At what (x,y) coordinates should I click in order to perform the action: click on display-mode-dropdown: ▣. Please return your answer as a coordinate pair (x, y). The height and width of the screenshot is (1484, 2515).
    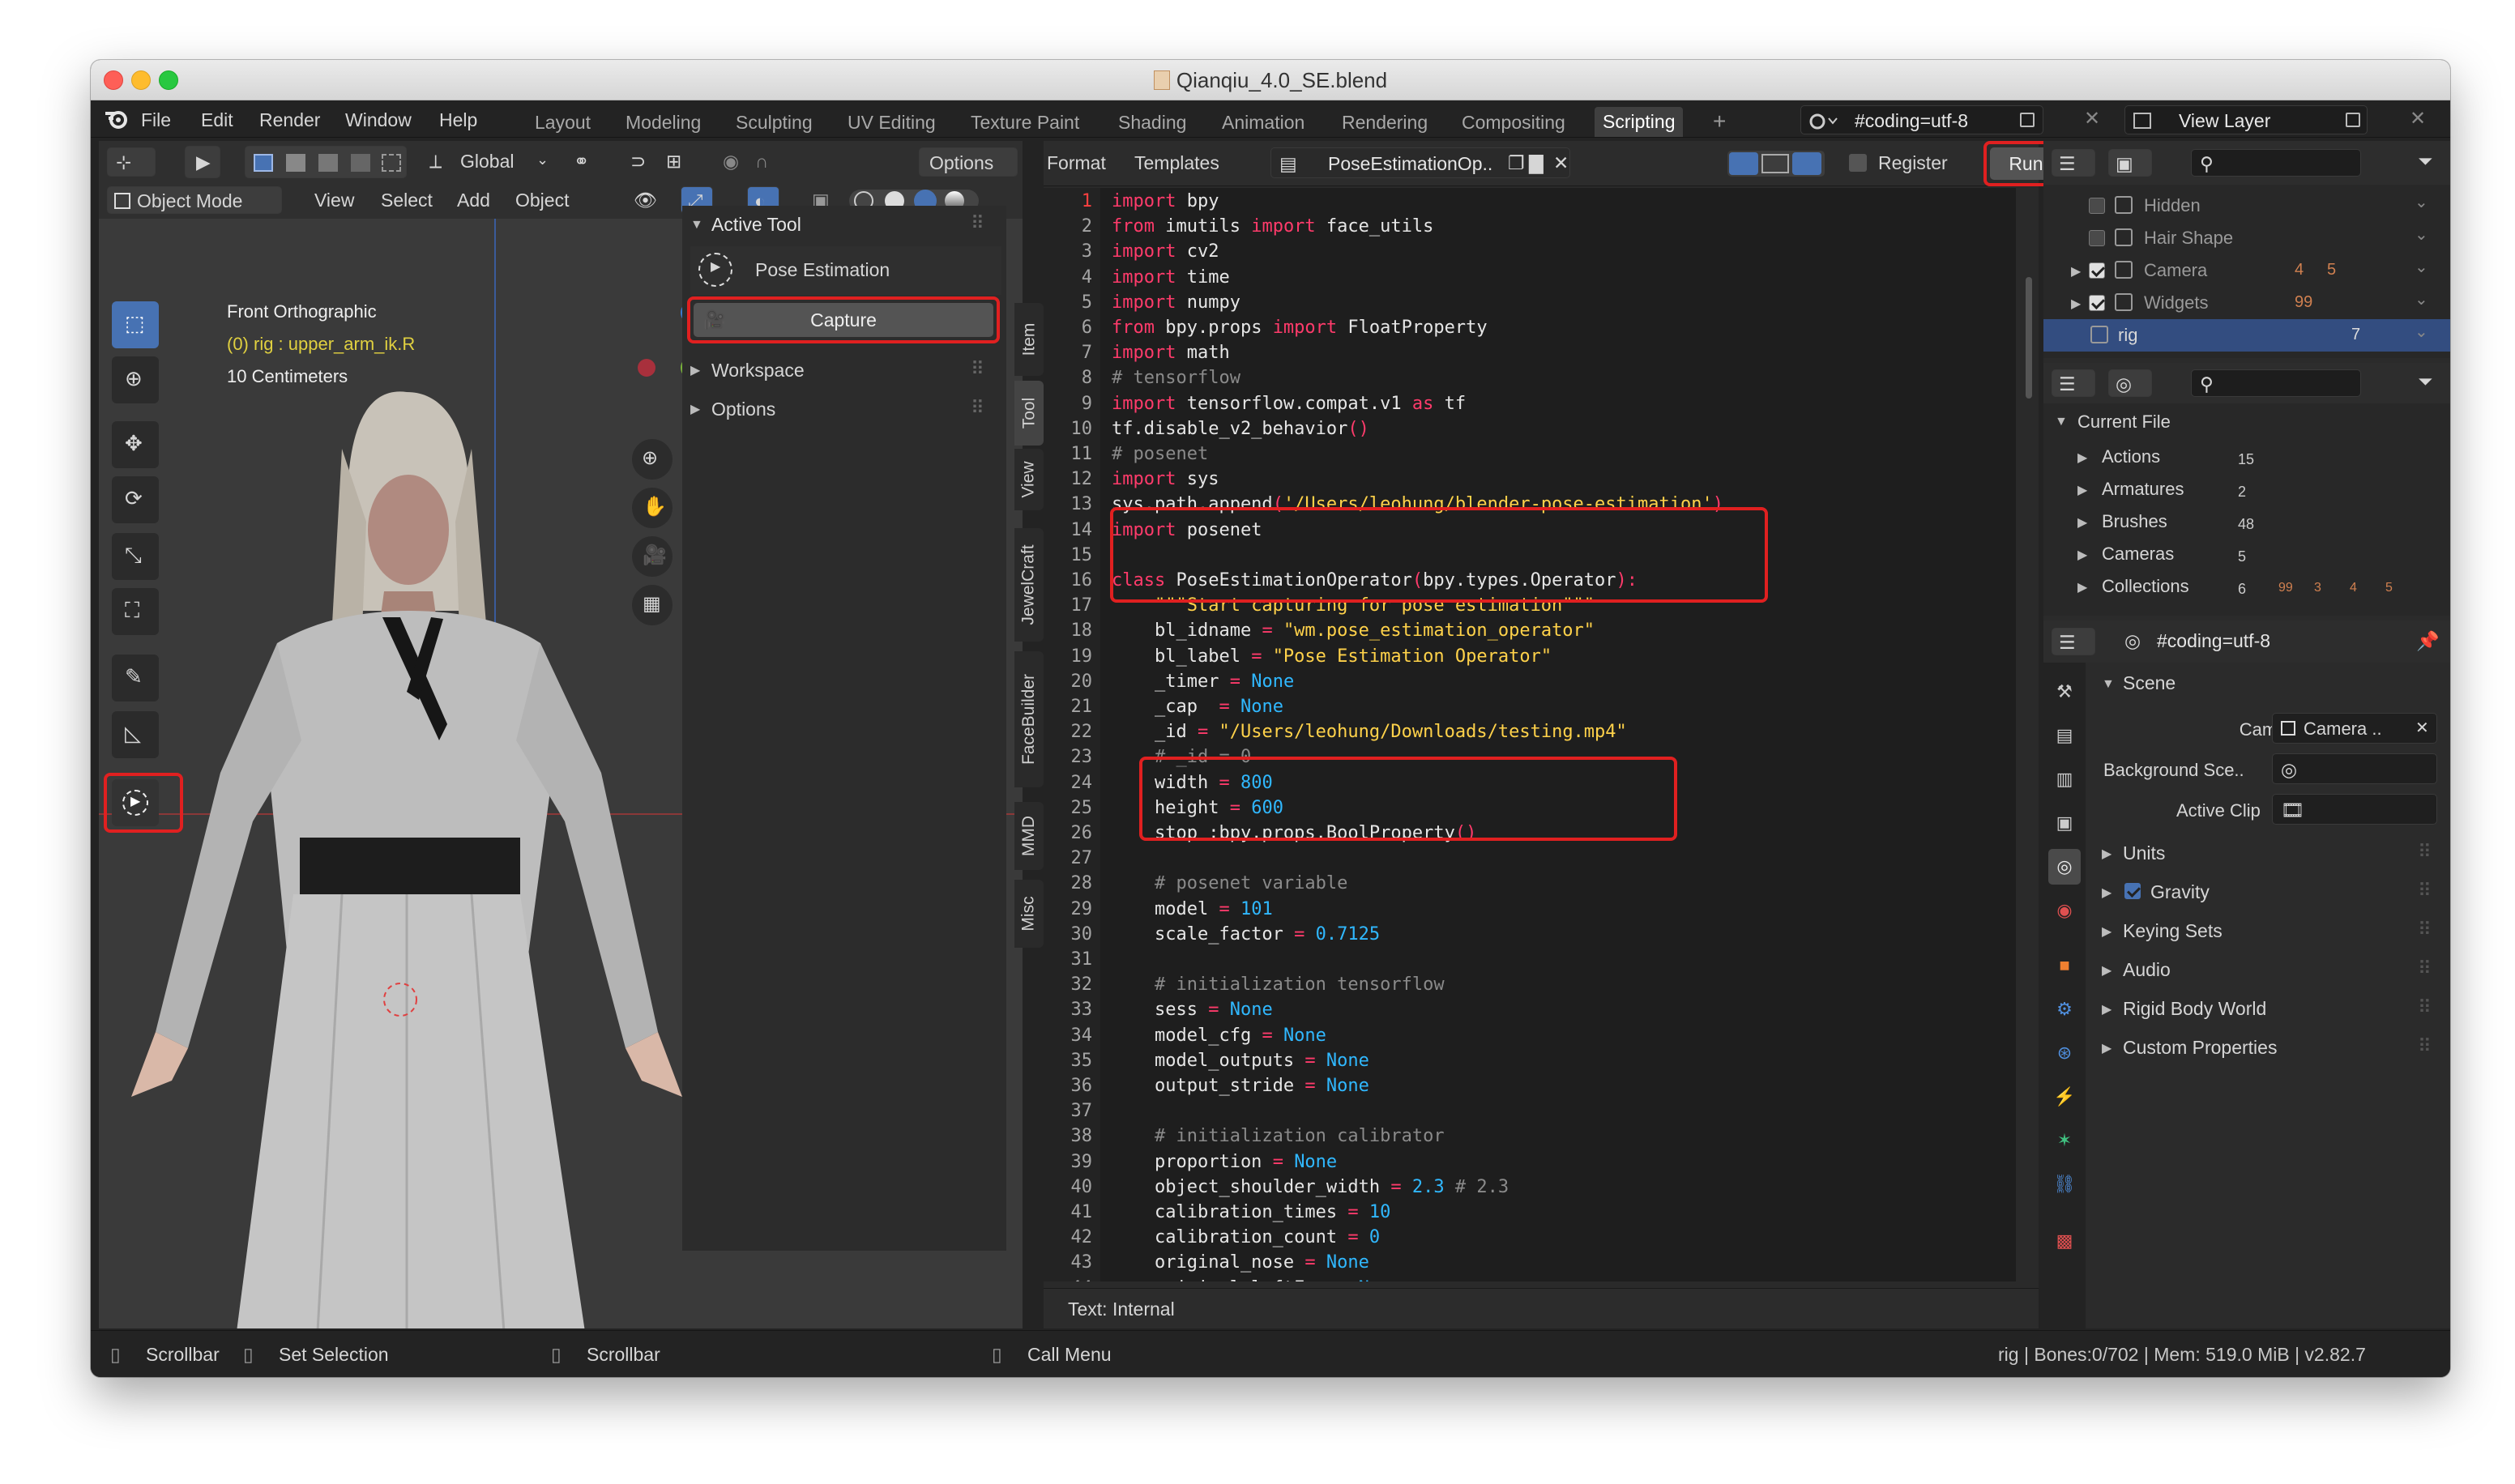
    Looking at the image, I should click on (2130, 163).